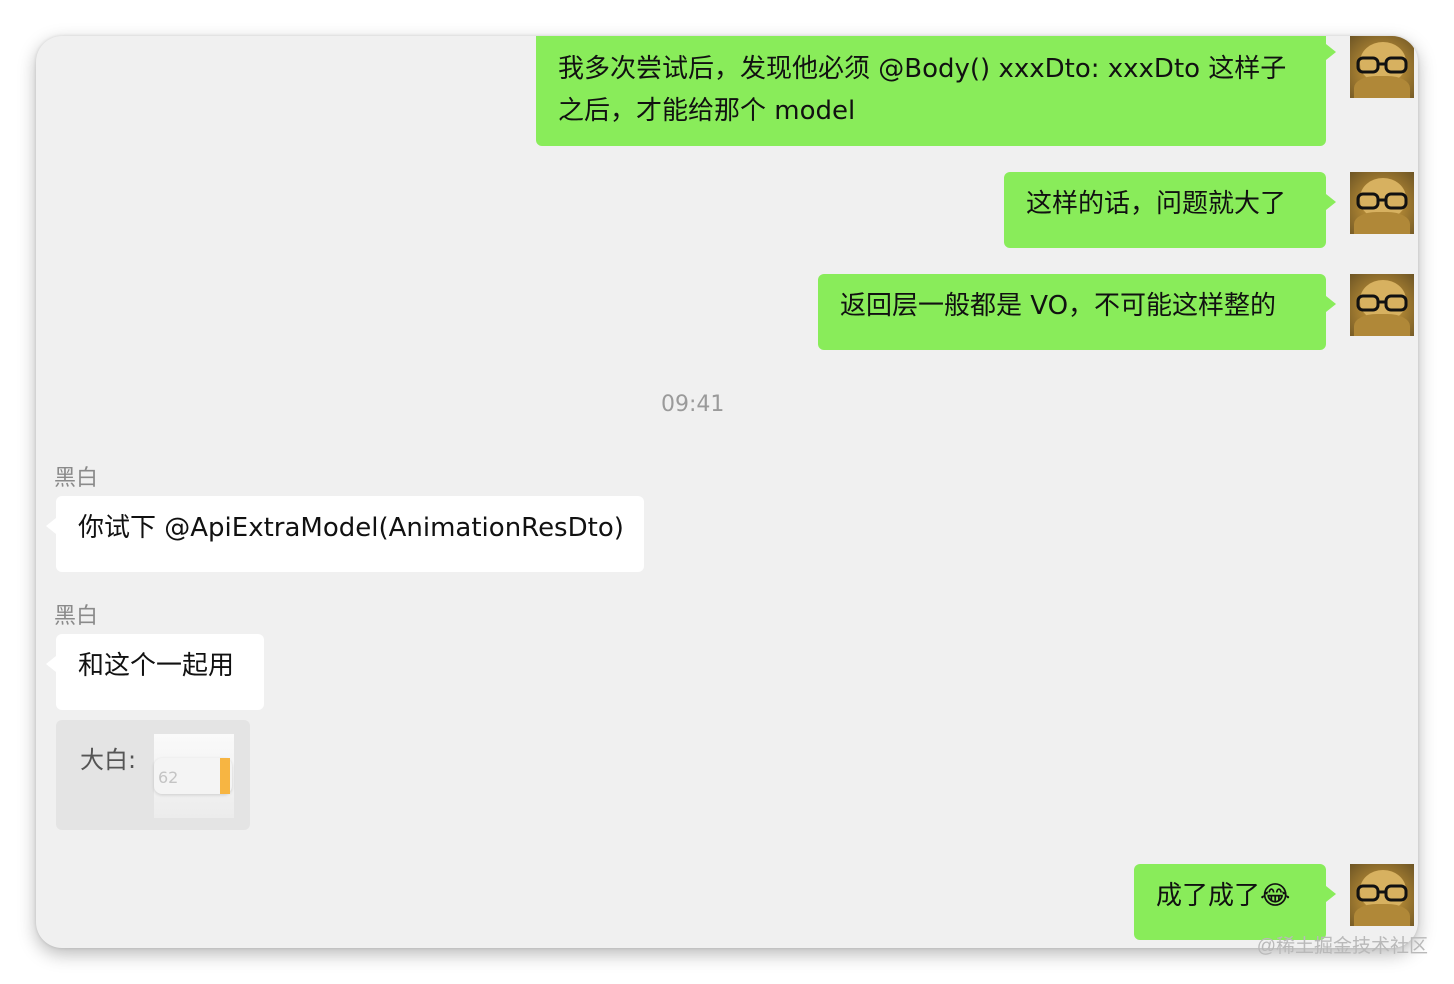 This screenshot has height=984, width=1454. What do you see at coordinates (1223, 896) in the screenshot?
I see `message-text: 成了成了😂` at bounding box center [1223, 896].